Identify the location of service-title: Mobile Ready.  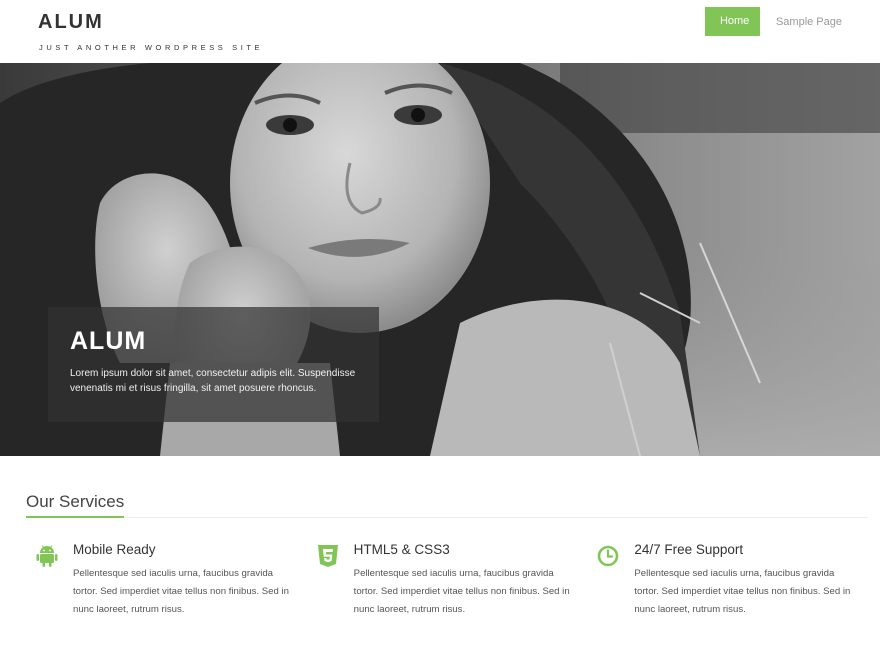
(114, 549).